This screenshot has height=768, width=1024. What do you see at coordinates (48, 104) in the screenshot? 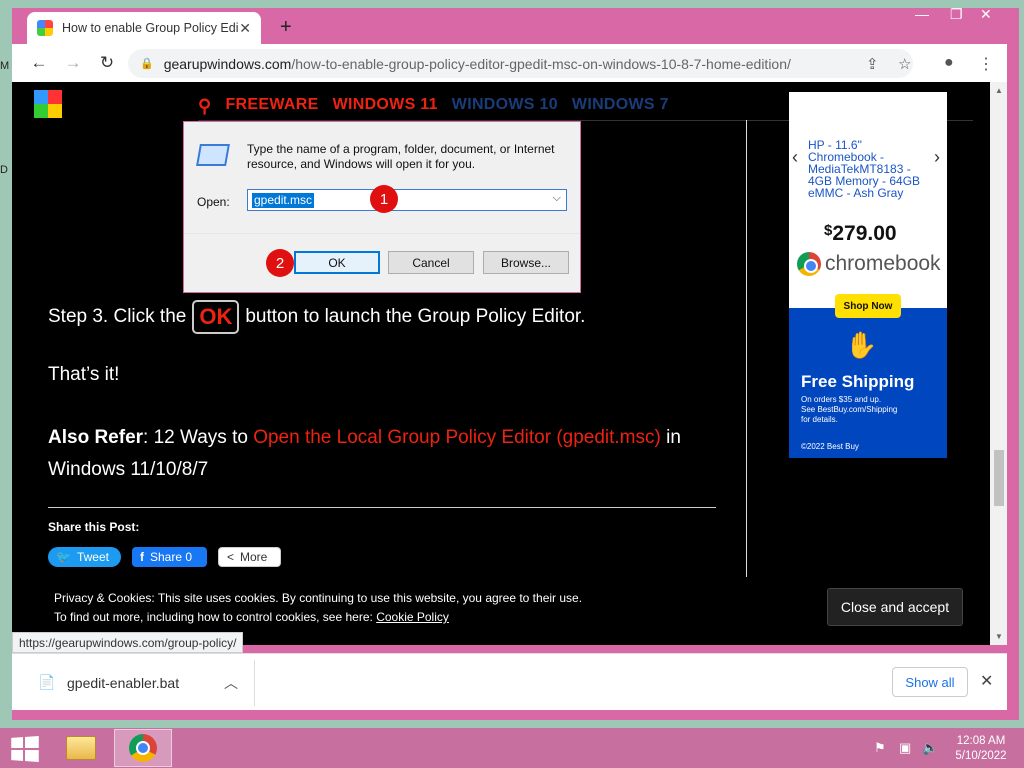
I see `site-logo-icon` at bounding box center [48, 104].